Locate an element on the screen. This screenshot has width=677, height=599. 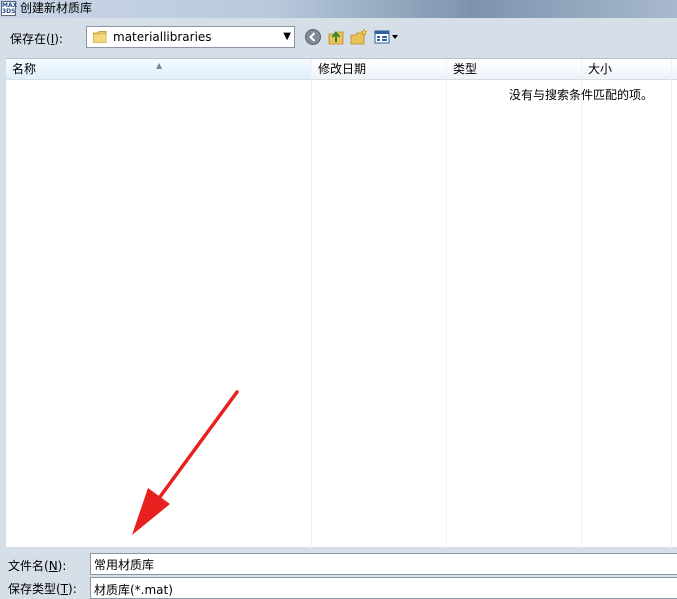
file-name-label-prefix: 文件名( is located at coordinates (28, 566).